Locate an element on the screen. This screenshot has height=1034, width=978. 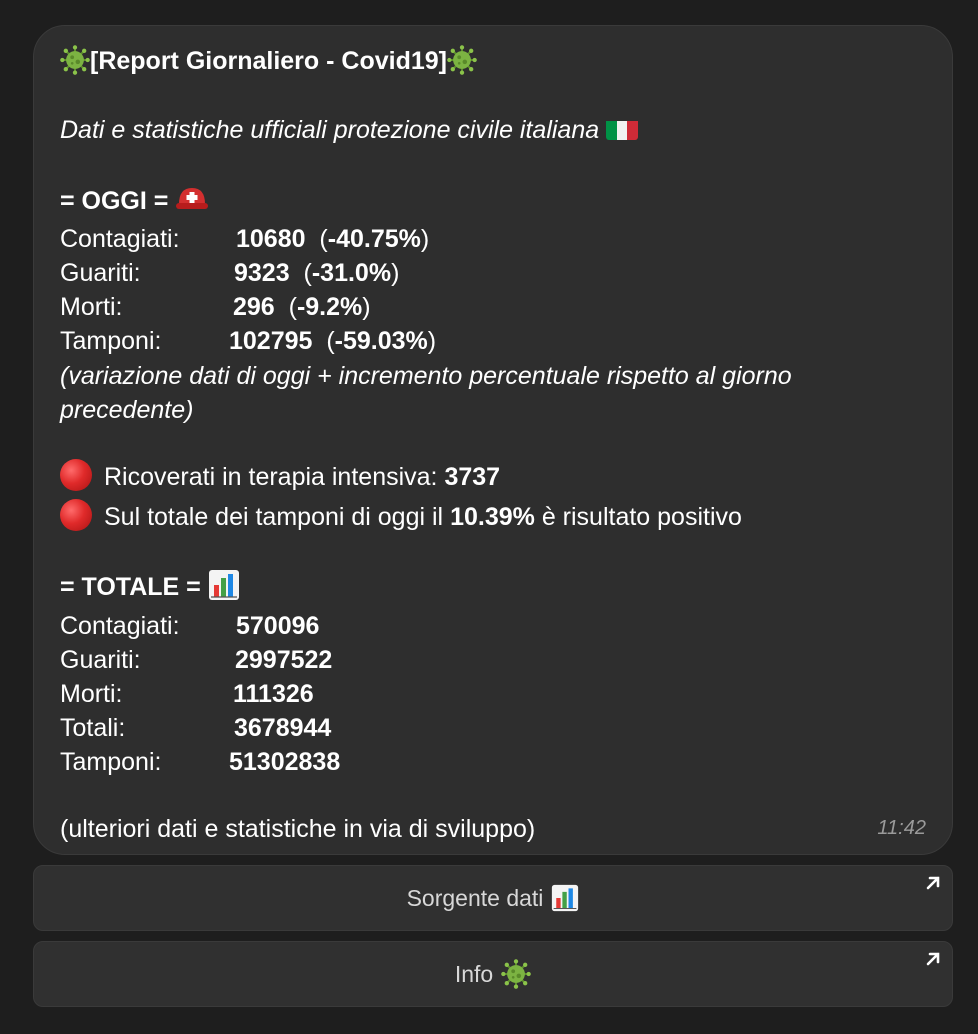
today-header: = OGGI = is located at coordinates (114, 201).